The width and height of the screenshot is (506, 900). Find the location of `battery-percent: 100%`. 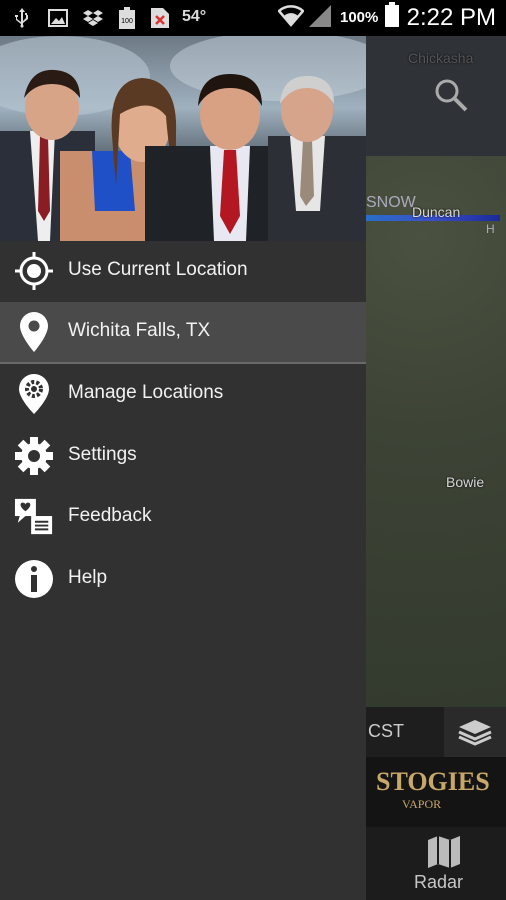

battery-percent: 100% is located at coordinates (359, 17).